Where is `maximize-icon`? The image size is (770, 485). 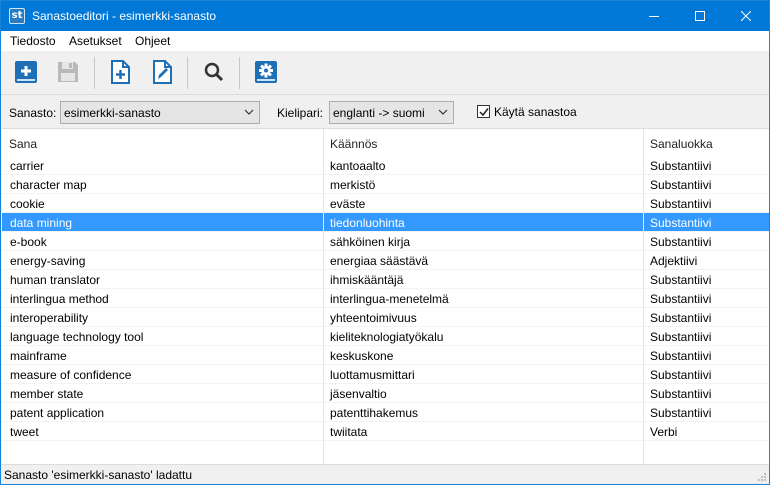 maximize-icon is located at coordinates (700, 16).